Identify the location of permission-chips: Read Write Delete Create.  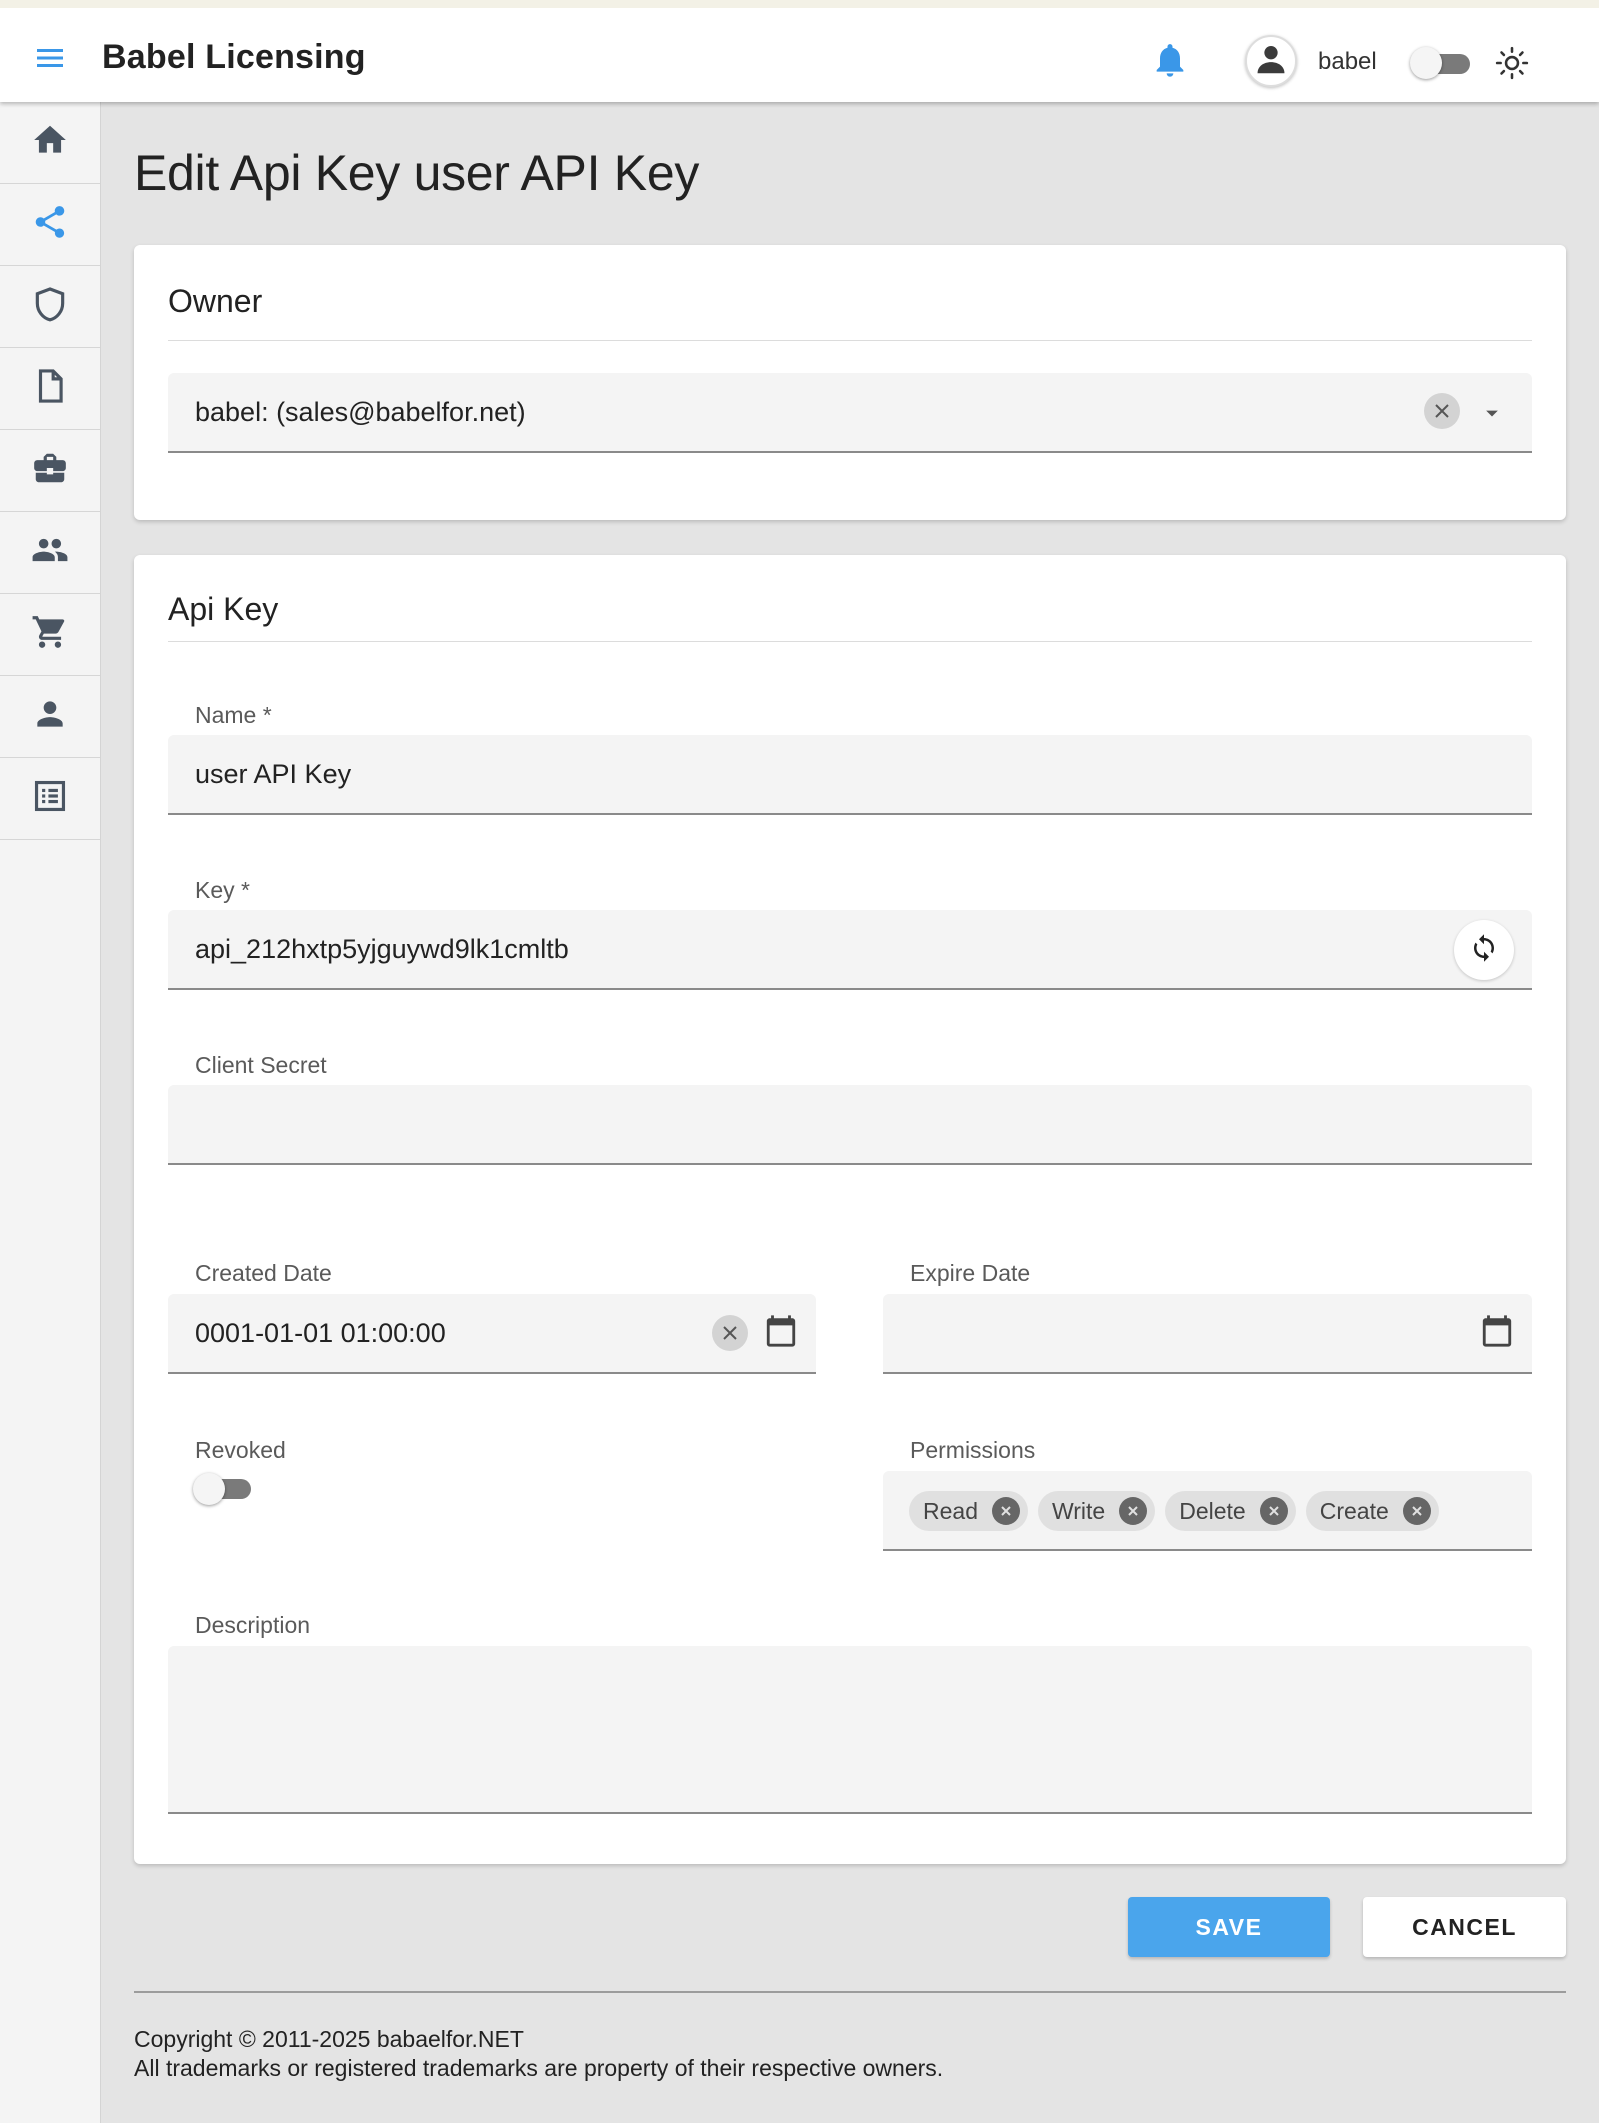
(1179, 1511).